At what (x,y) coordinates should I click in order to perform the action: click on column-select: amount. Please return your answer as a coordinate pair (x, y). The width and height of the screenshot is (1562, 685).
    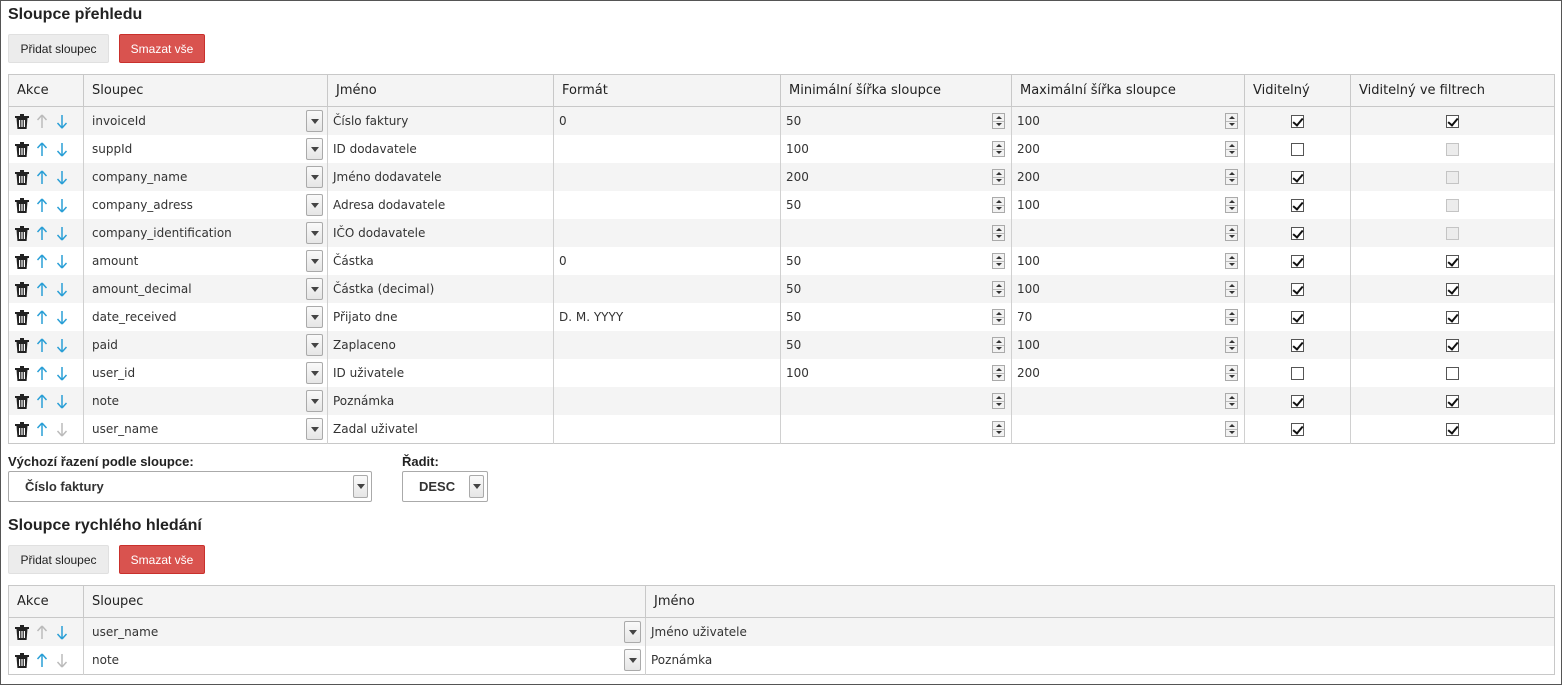
    Looking at the image, I should click on (205, 261).